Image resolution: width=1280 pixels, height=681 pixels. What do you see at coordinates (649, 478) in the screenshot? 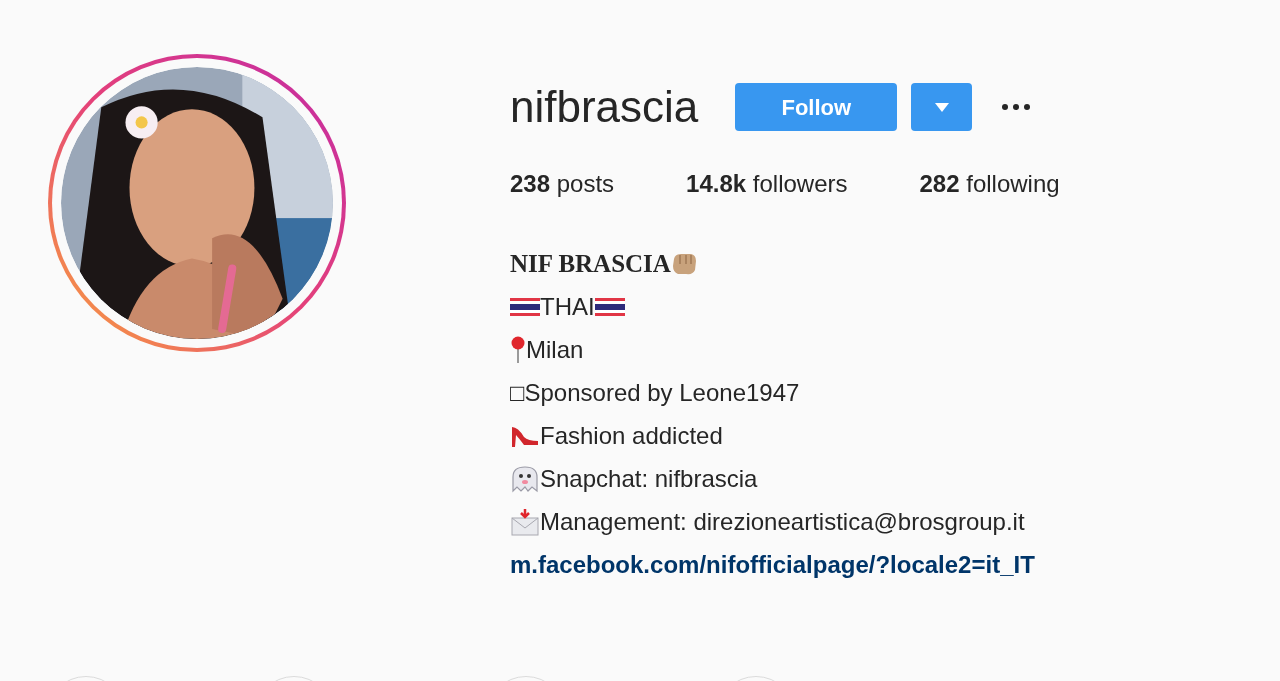
I see `bio-line: Snapchat: nifbrascia` at bounding box center [649, 478].